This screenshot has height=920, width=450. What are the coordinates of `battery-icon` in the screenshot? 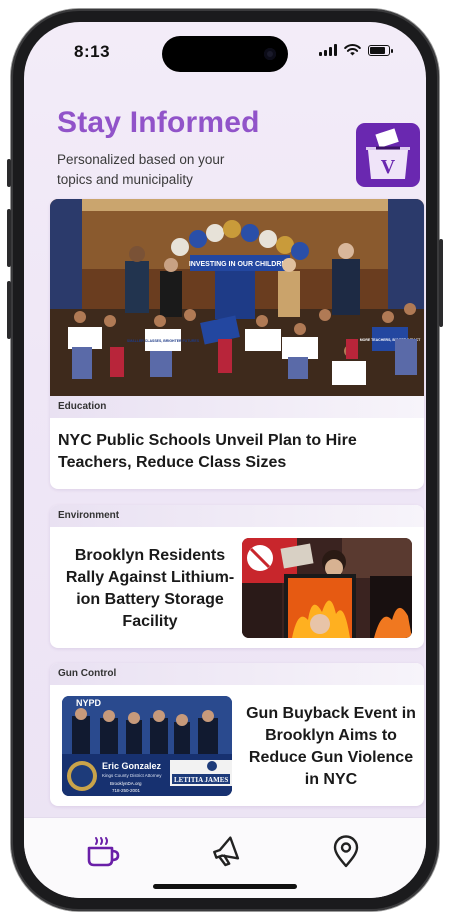 It's located at (380, 50).